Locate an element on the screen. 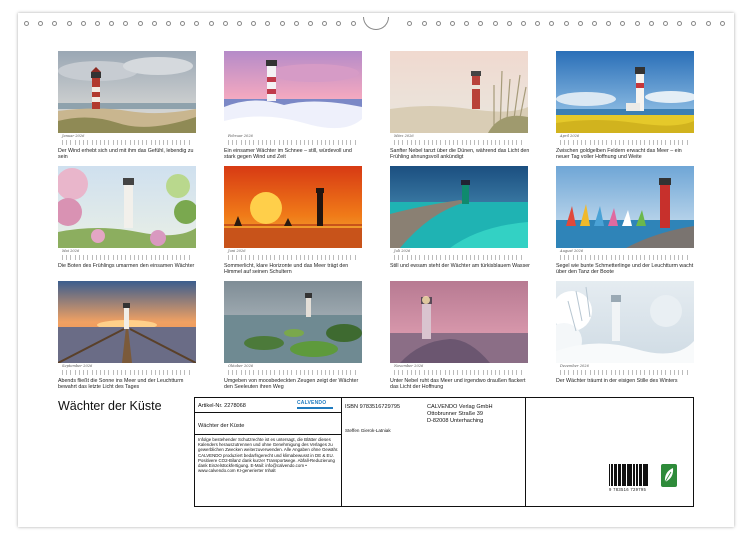 This screenshot has width=750, height=540. calendar-grid: September 2026 is located at coordinates (127, 370).